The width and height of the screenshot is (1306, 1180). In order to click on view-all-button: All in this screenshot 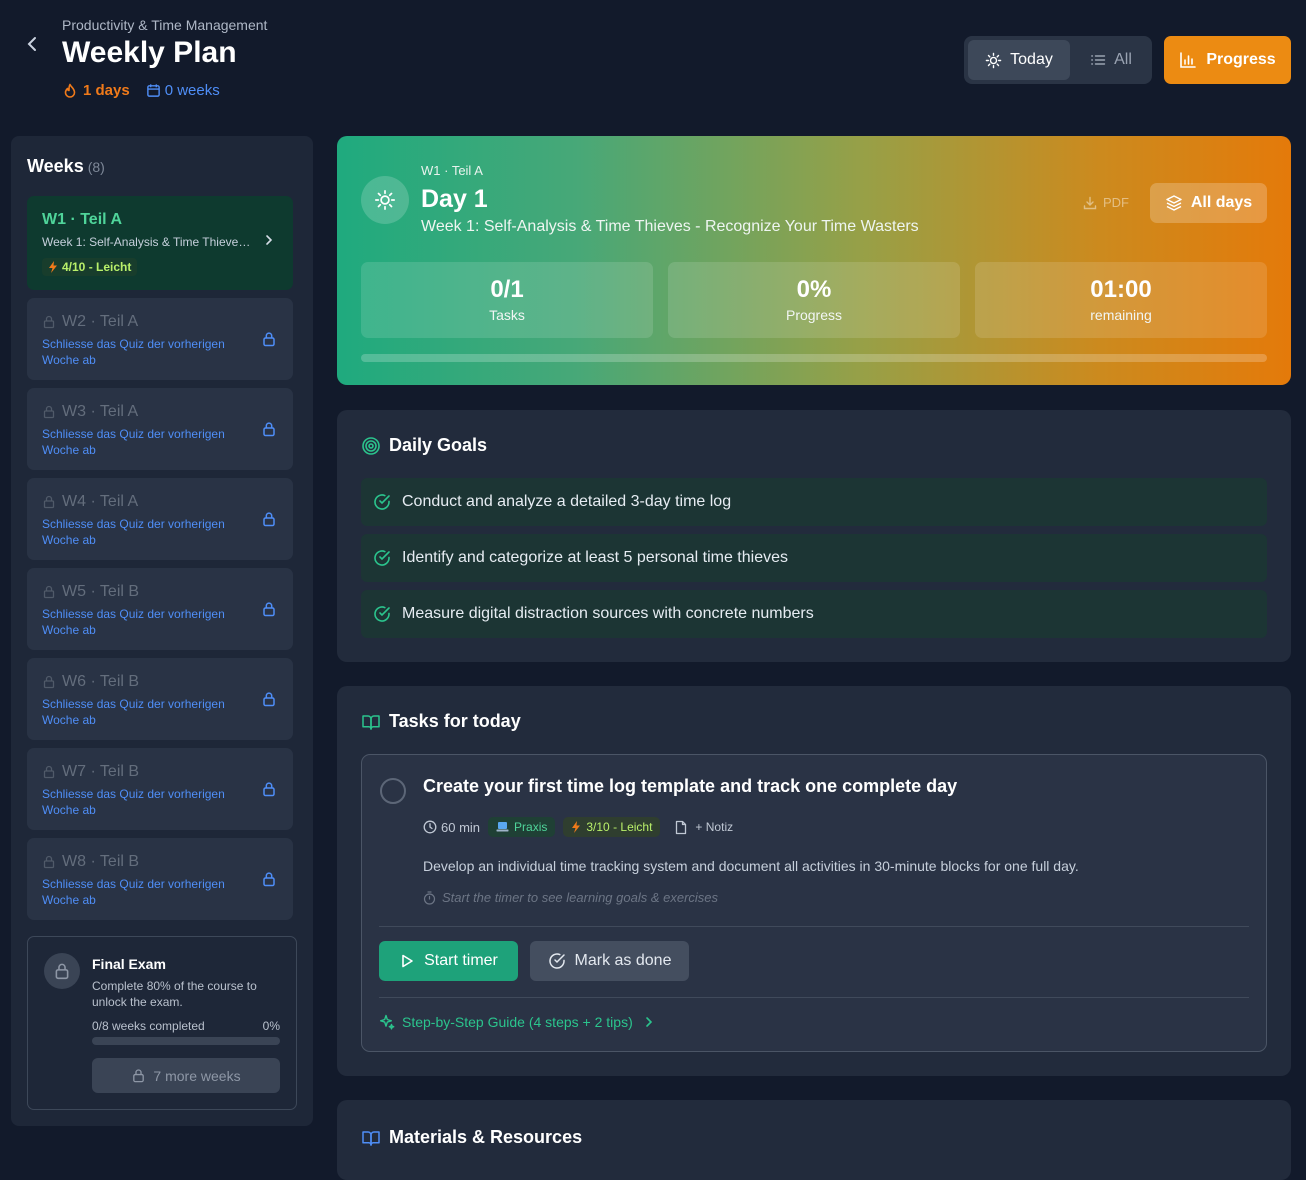, I will do `click(1111, 60)`.